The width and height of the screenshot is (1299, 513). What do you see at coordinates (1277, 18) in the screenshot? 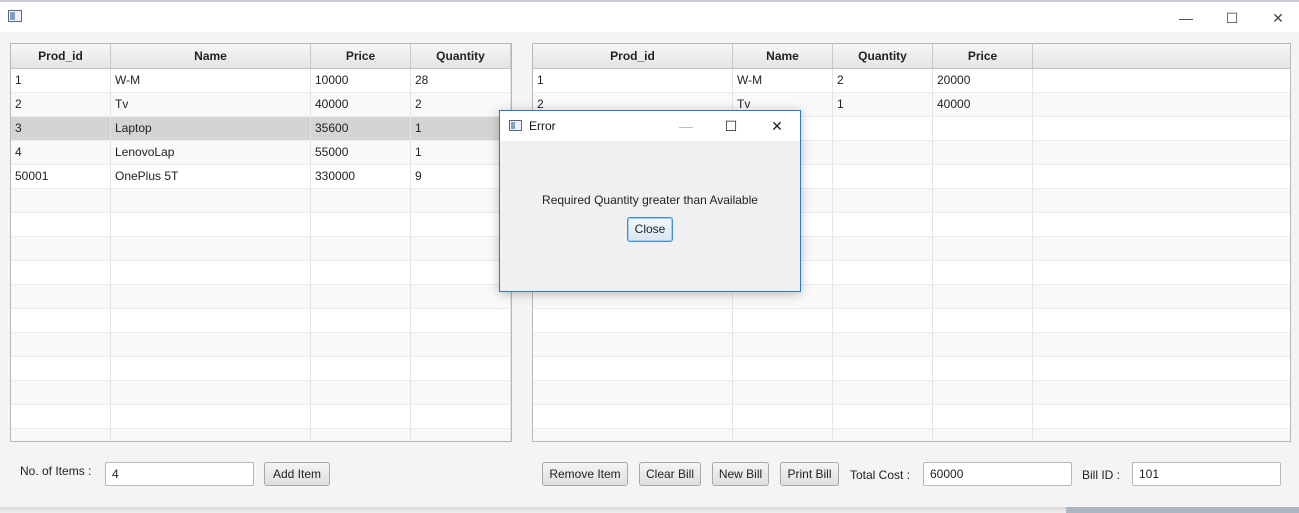
I see `close-window-button: ✕` at bounding box center [1277, 18].